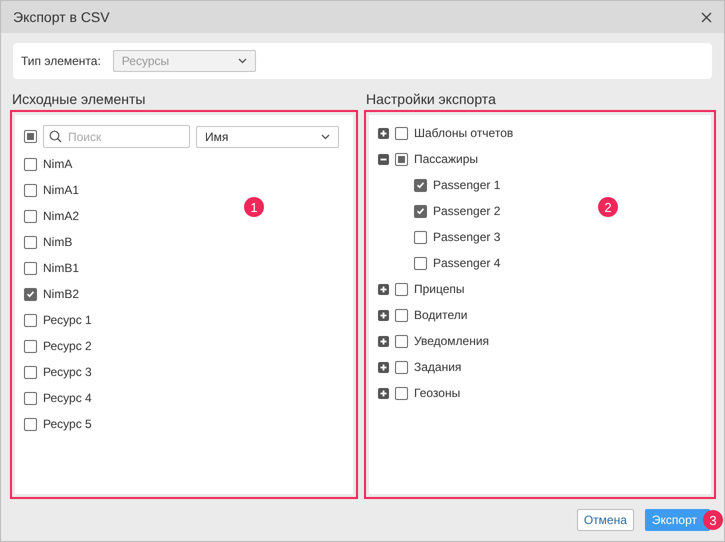  I want to click on search-field: Поиск, so click(116, 136).